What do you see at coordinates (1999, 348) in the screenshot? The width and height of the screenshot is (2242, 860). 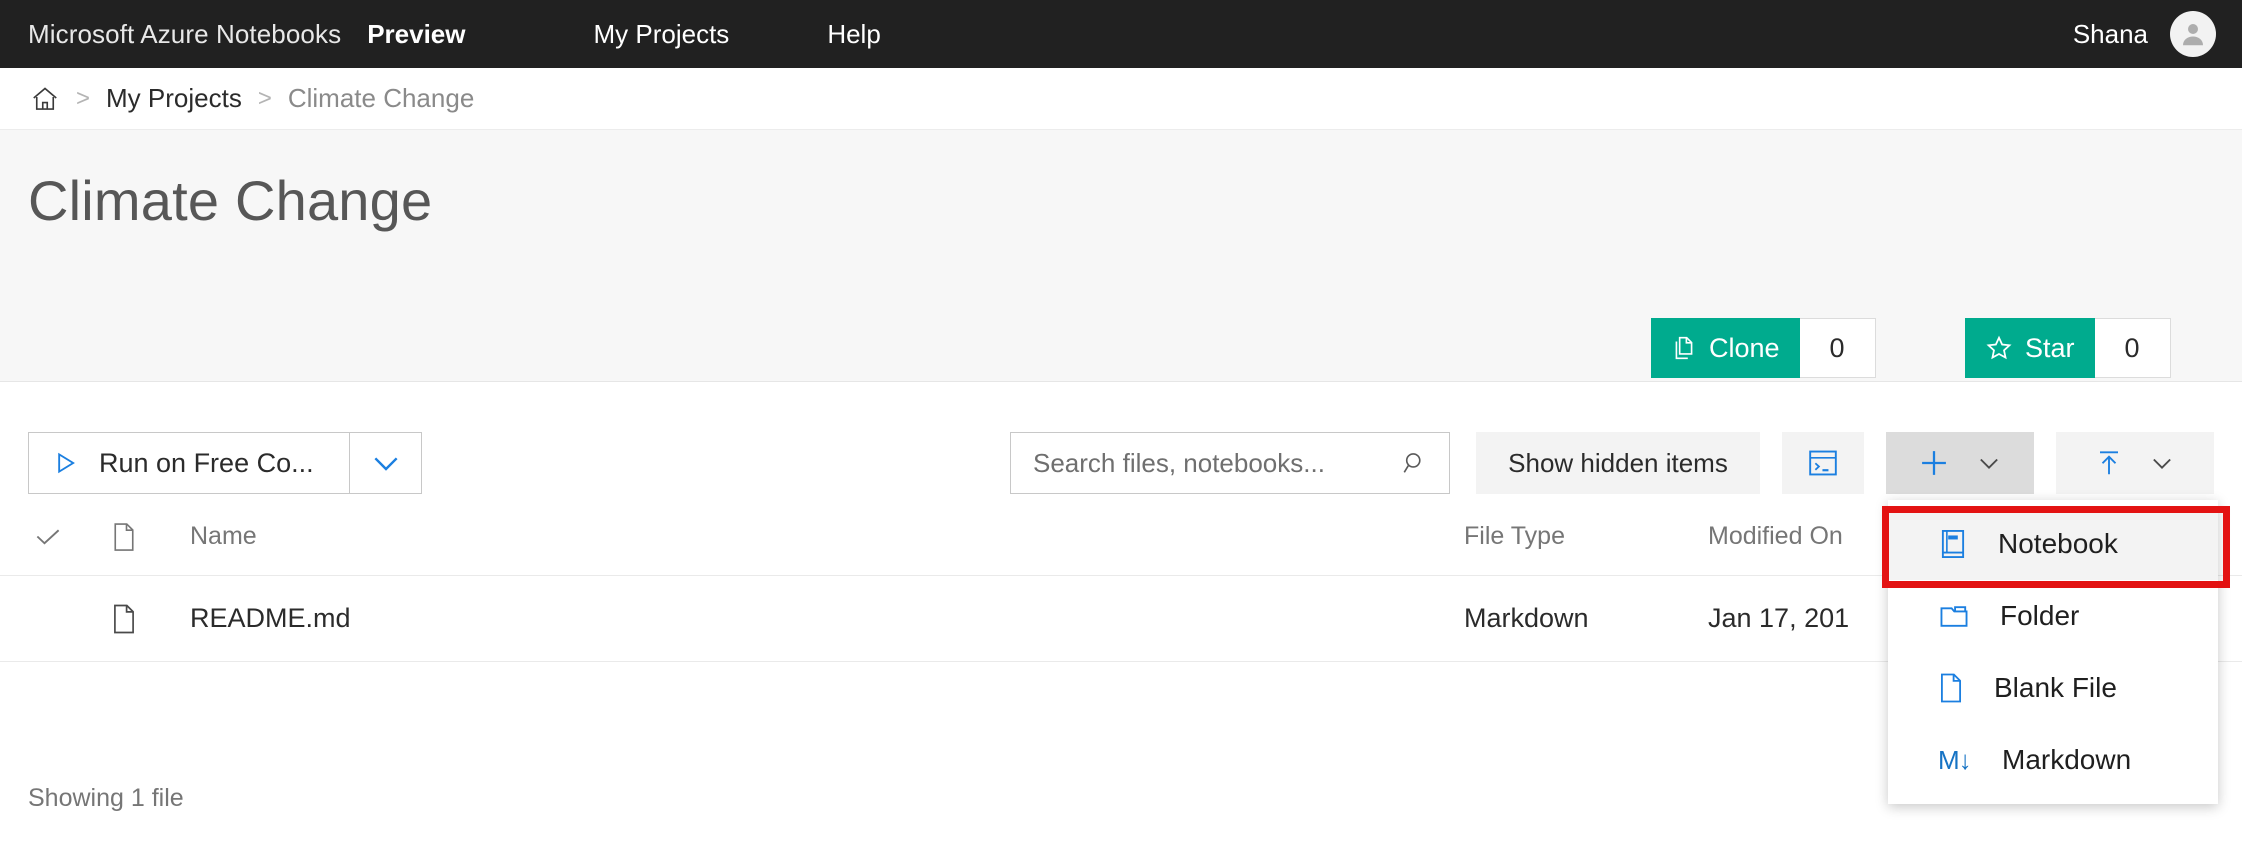 I see `star-icon` at bounding box center [1999, 348].